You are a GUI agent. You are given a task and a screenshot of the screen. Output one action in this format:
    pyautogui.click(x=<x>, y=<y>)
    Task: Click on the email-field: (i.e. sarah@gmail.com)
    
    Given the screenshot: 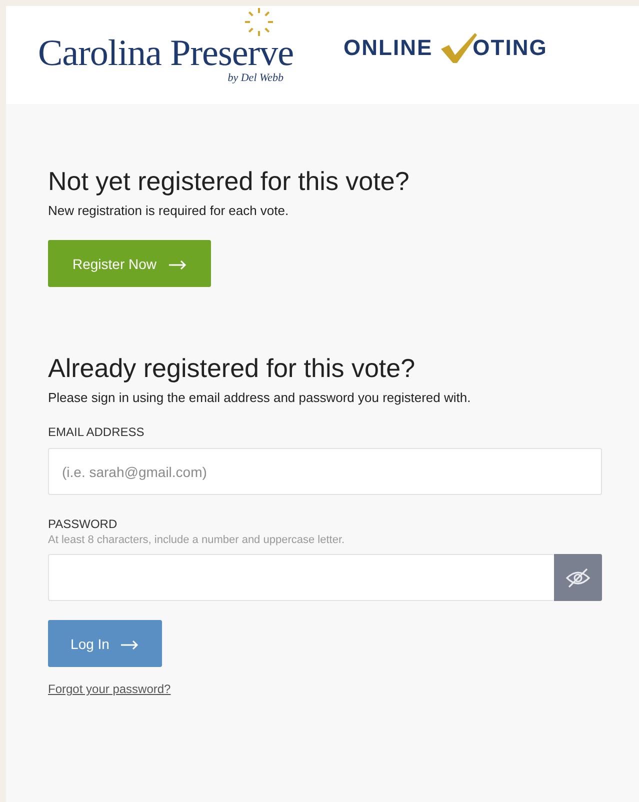 What is the action you would take?
    pyautogui.click(x=325, y=471)
    